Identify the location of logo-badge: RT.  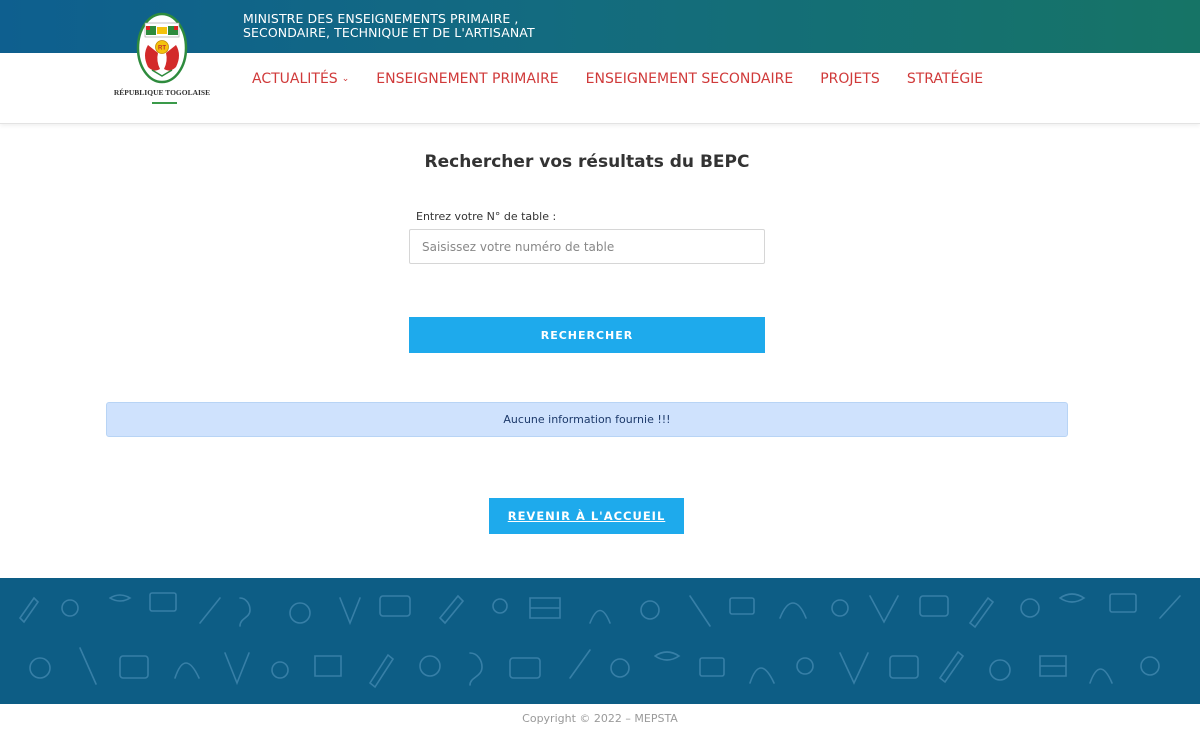
(162, 49).